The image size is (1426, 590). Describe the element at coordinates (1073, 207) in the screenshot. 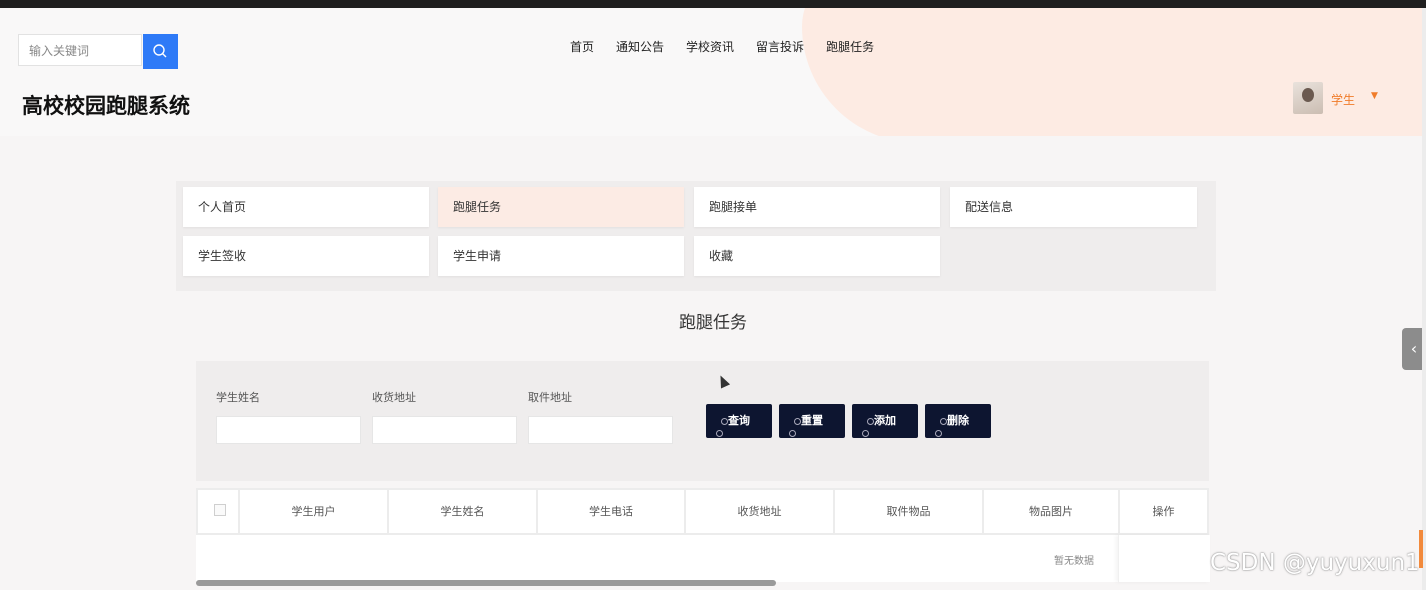

I see `menu-item-delivery-info: 配送信息` at that location.